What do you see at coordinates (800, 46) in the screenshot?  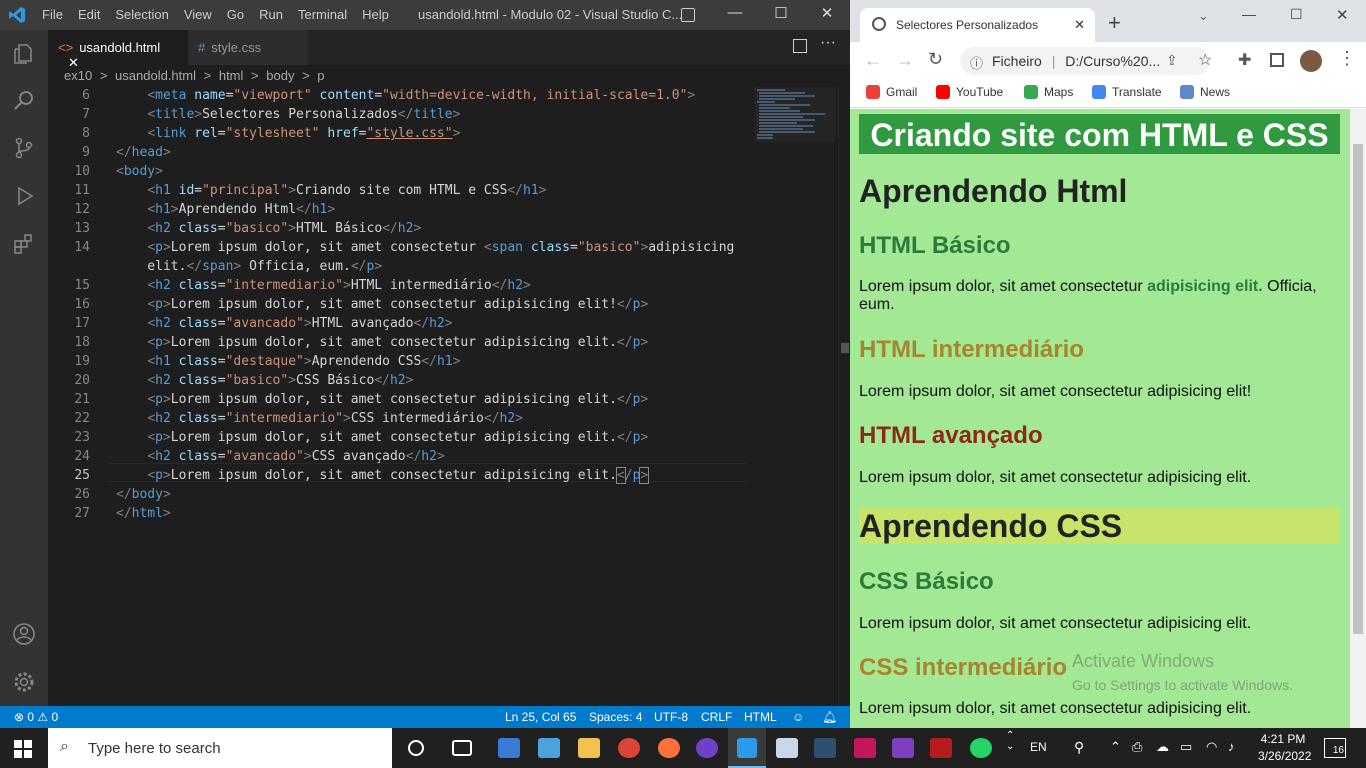 I see `split-editor-icon` at bounding box center [800, 46].